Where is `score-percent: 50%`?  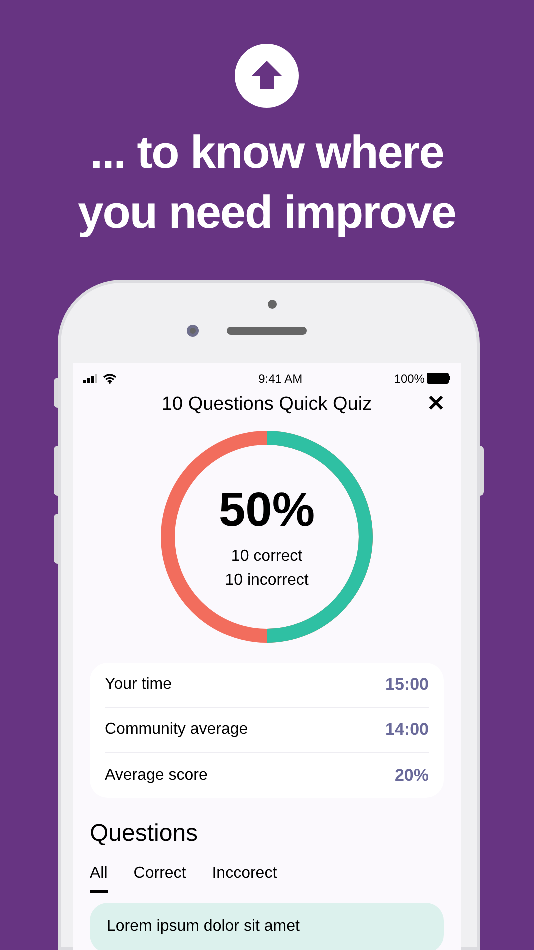 score-percent: 50% is located at coordinates (267, 511).